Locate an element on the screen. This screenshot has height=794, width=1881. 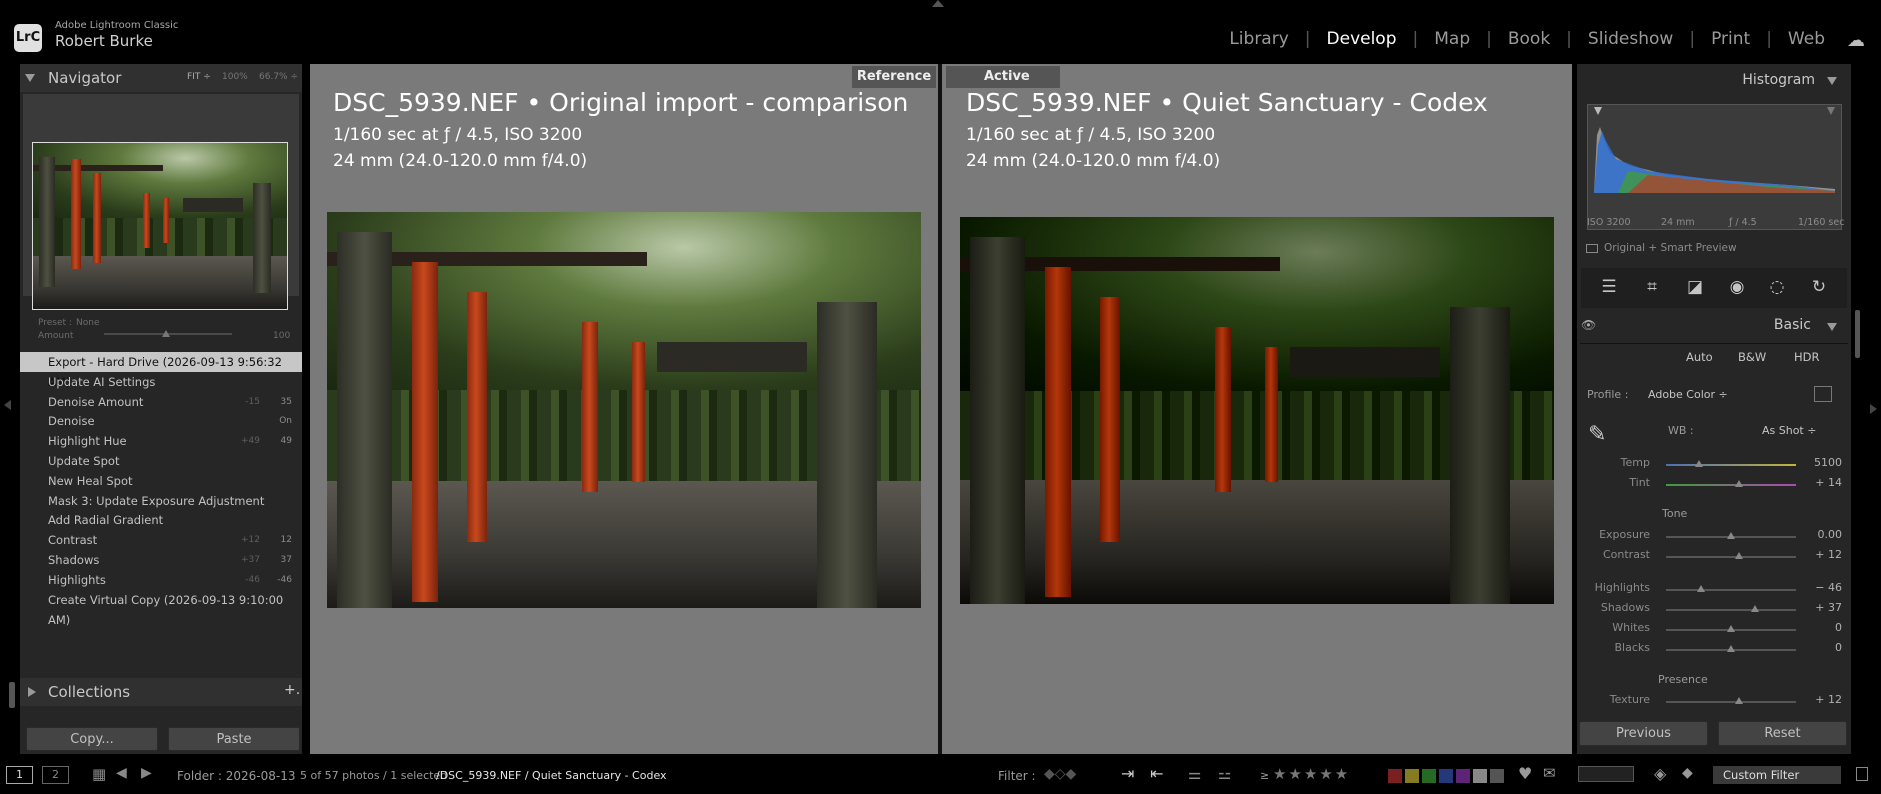
slider-value: + 14 is located at coordinates (1828, 482).